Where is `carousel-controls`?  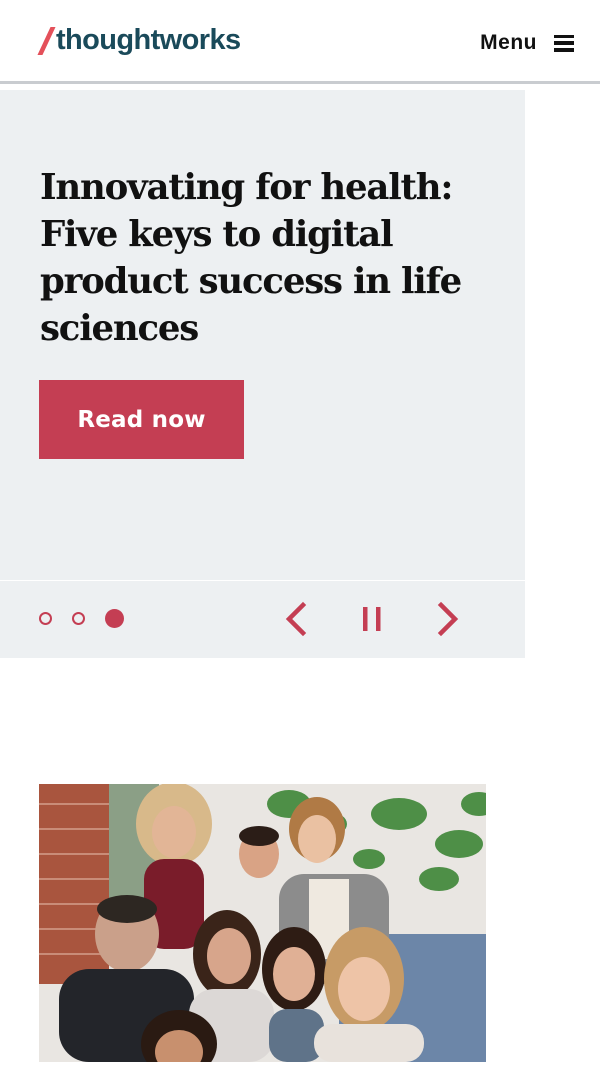
carousel-controls is located at coordinates (262, 619).